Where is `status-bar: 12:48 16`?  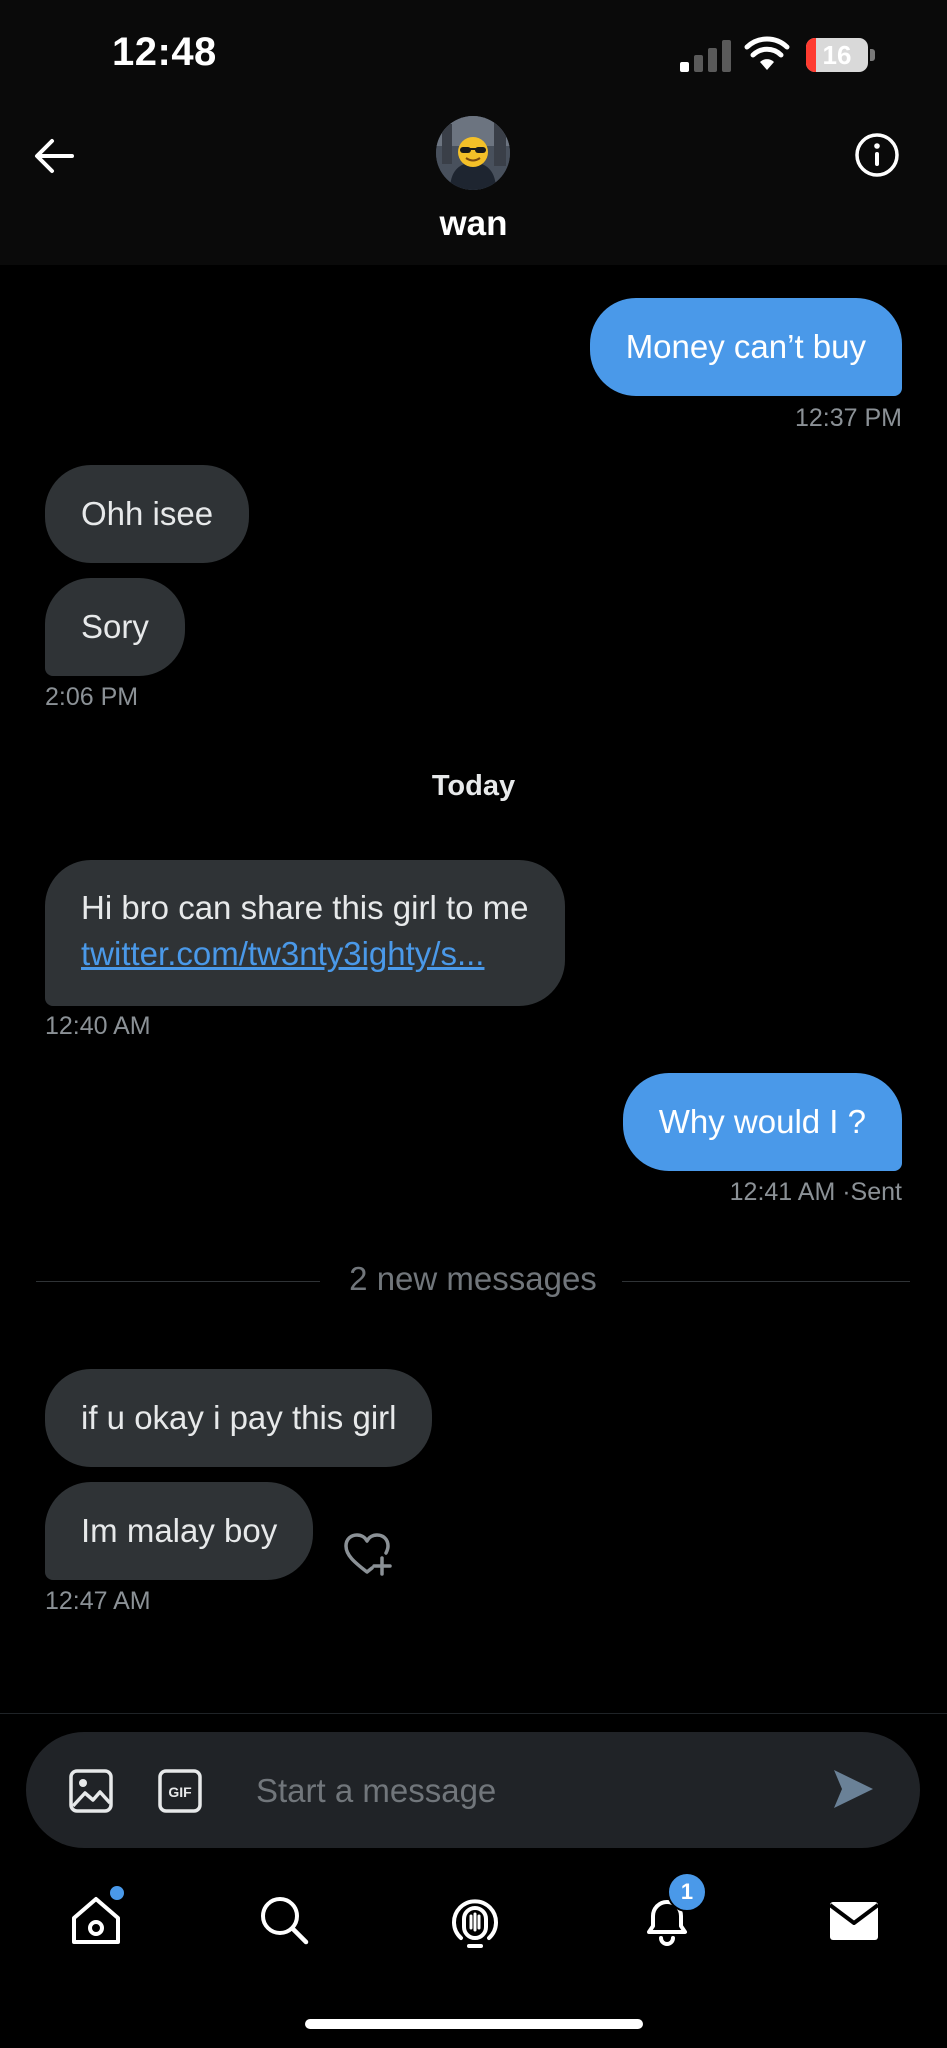 status-bar: 12:48 16 is located at coordinates (473, 55).